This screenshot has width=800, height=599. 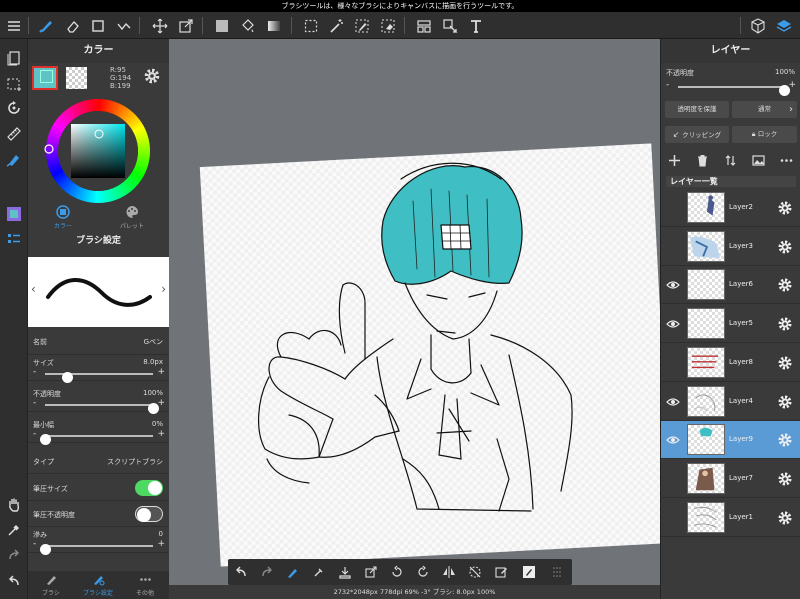 What do you see at coordinates (764, 134) in the screenshot?
I see `lock-button: 🔒︎ ロック` at bounding box center [764, 134].